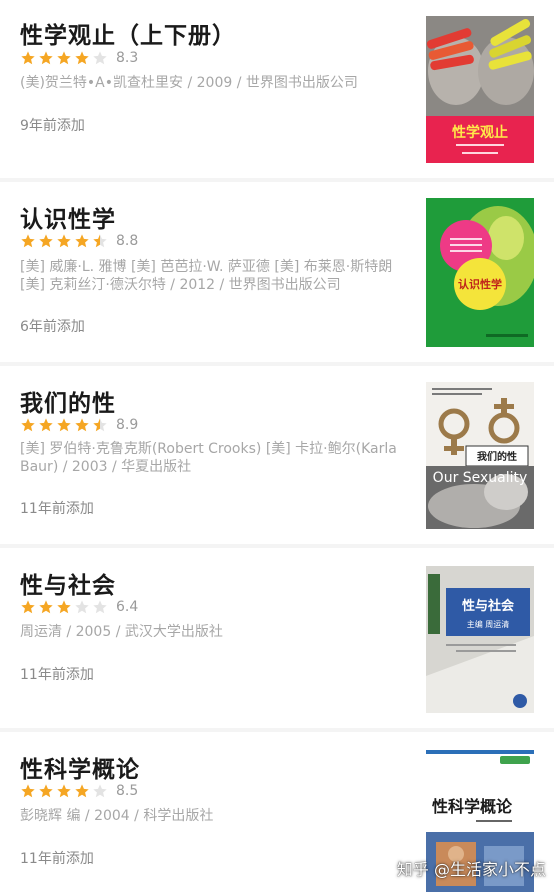  Describe the element at coordinates (471, 869) in the screenshot. I see `watermark: 知乎 @生活家小不点` at that location.